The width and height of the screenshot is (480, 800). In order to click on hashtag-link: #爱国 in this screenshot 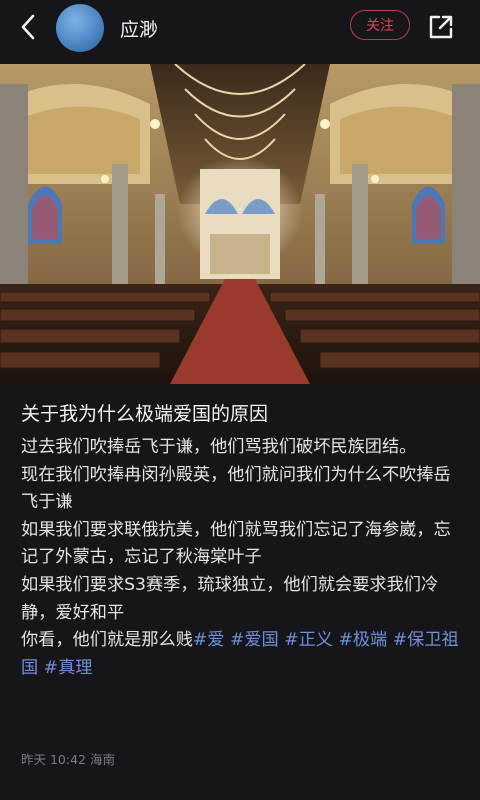, I will do `click(254, 640)`.